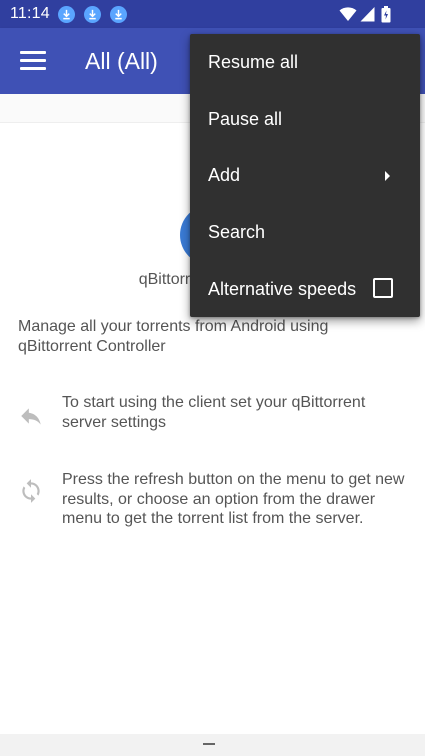 This screenshot has width=425, height=756. I want to click on menu-item-alternative-speeds: Alternative speeds, so click(305, 289).